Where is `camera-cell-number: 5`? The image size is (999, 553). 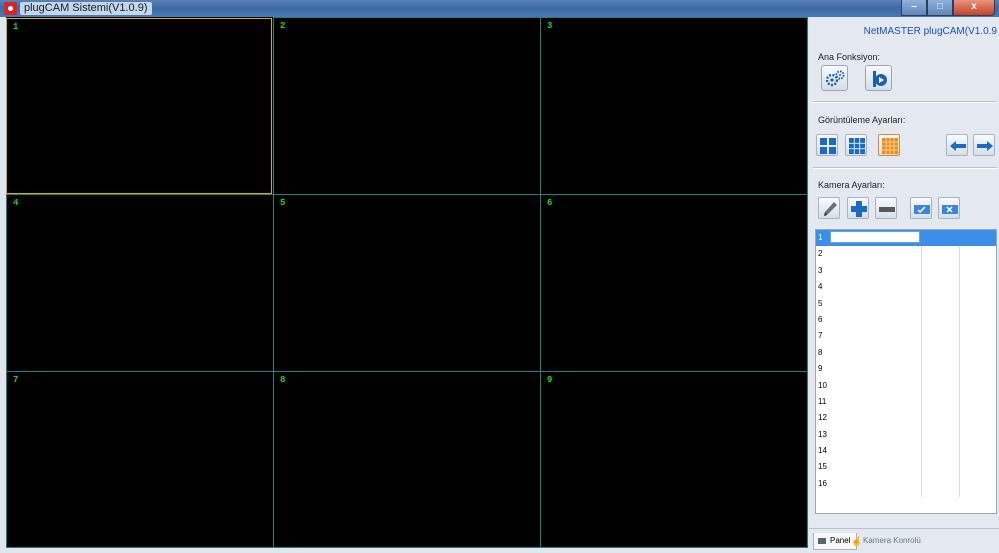
camera-cell-number: 5 is located at coordinates (283, 203).